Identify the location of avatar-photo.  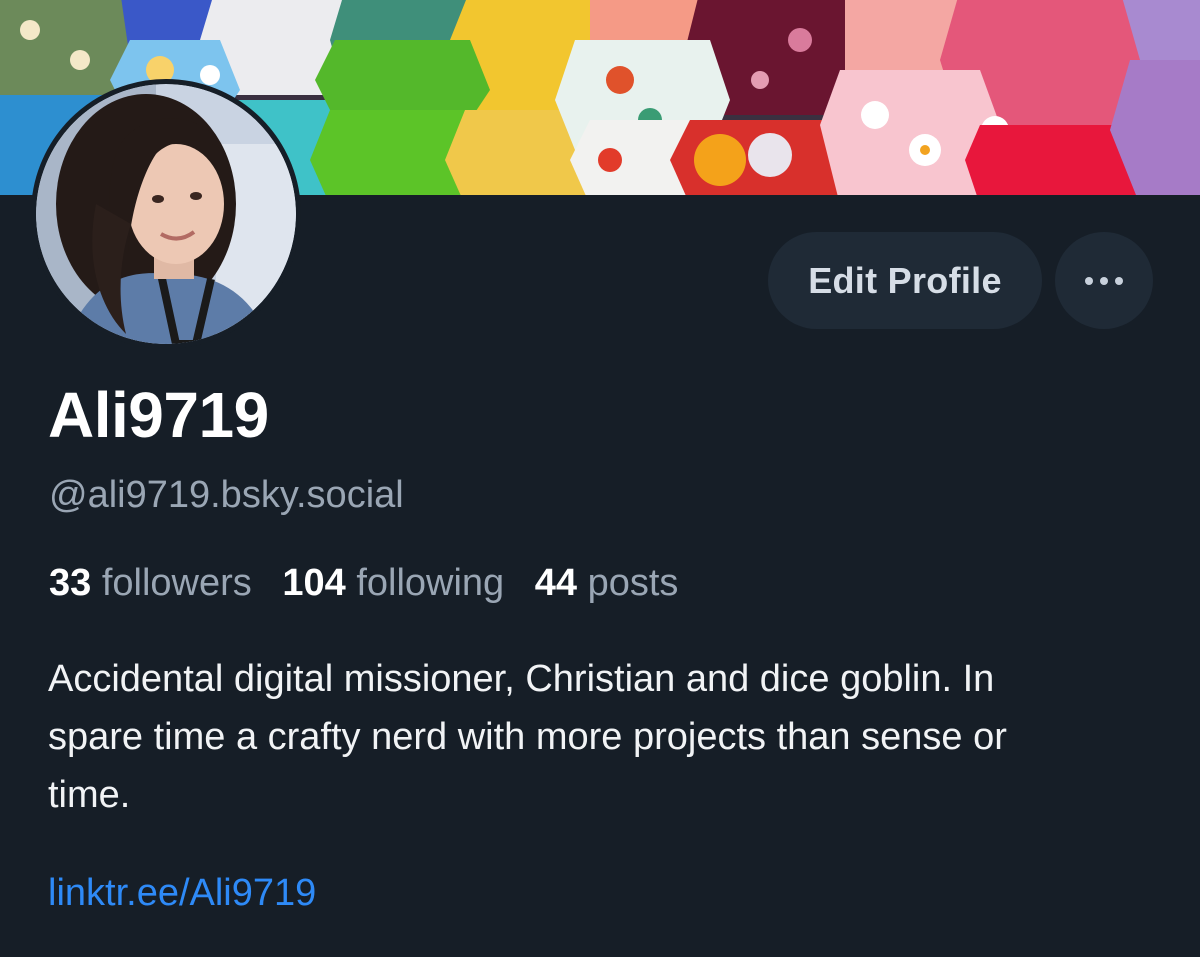
(166, 214).